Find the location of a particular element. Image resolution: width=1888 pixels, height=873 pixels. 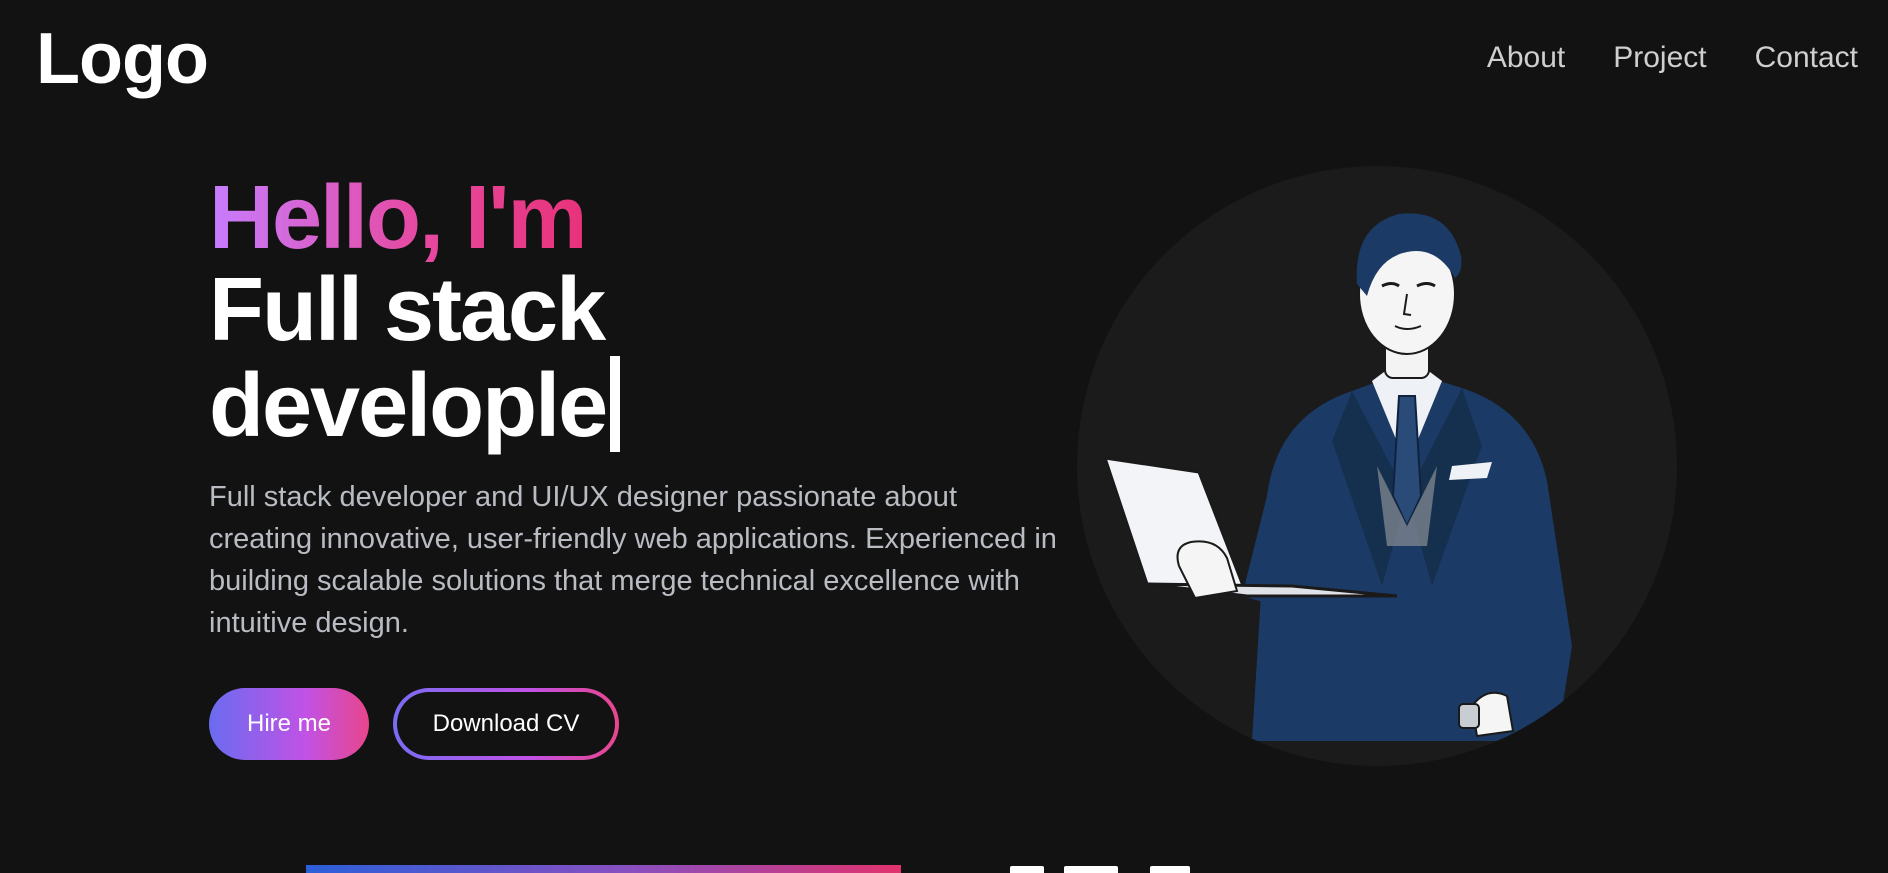

section-divider-bar is located at coordinates (603, 869).